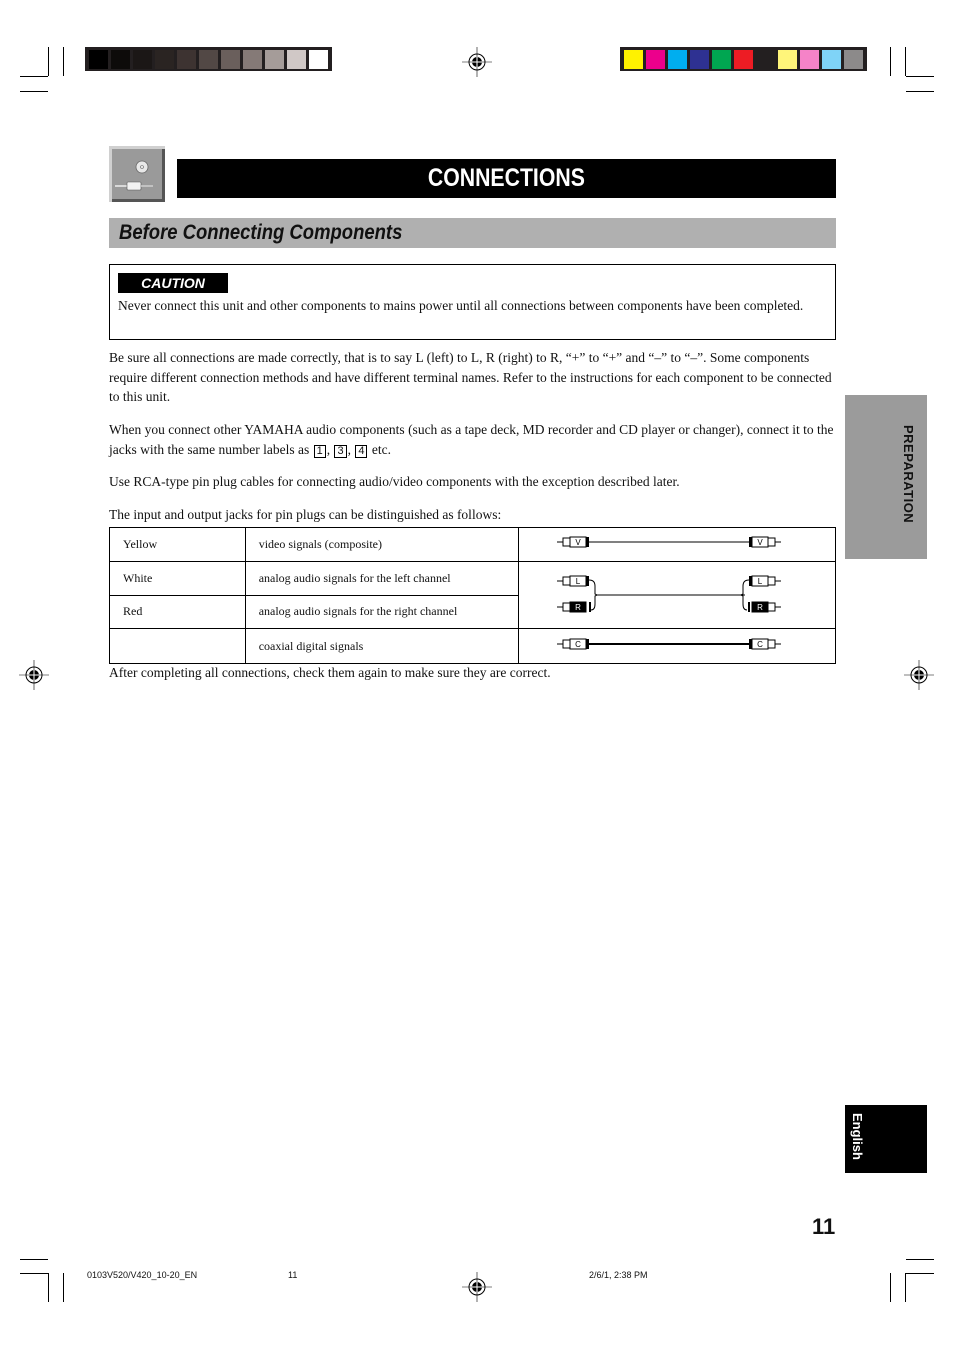 This screenshot has height=1351, width=954. I want to click on plug-right-icon: V, so click(765, 542).